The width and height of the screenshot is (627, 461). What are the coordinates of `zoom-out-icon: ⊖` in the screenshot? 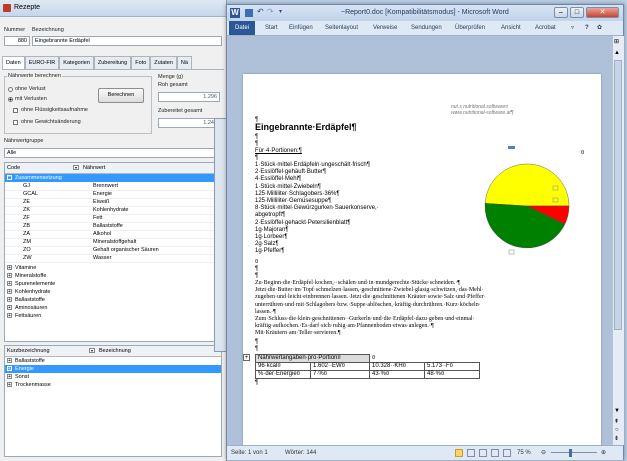 It's located at (543, 453).